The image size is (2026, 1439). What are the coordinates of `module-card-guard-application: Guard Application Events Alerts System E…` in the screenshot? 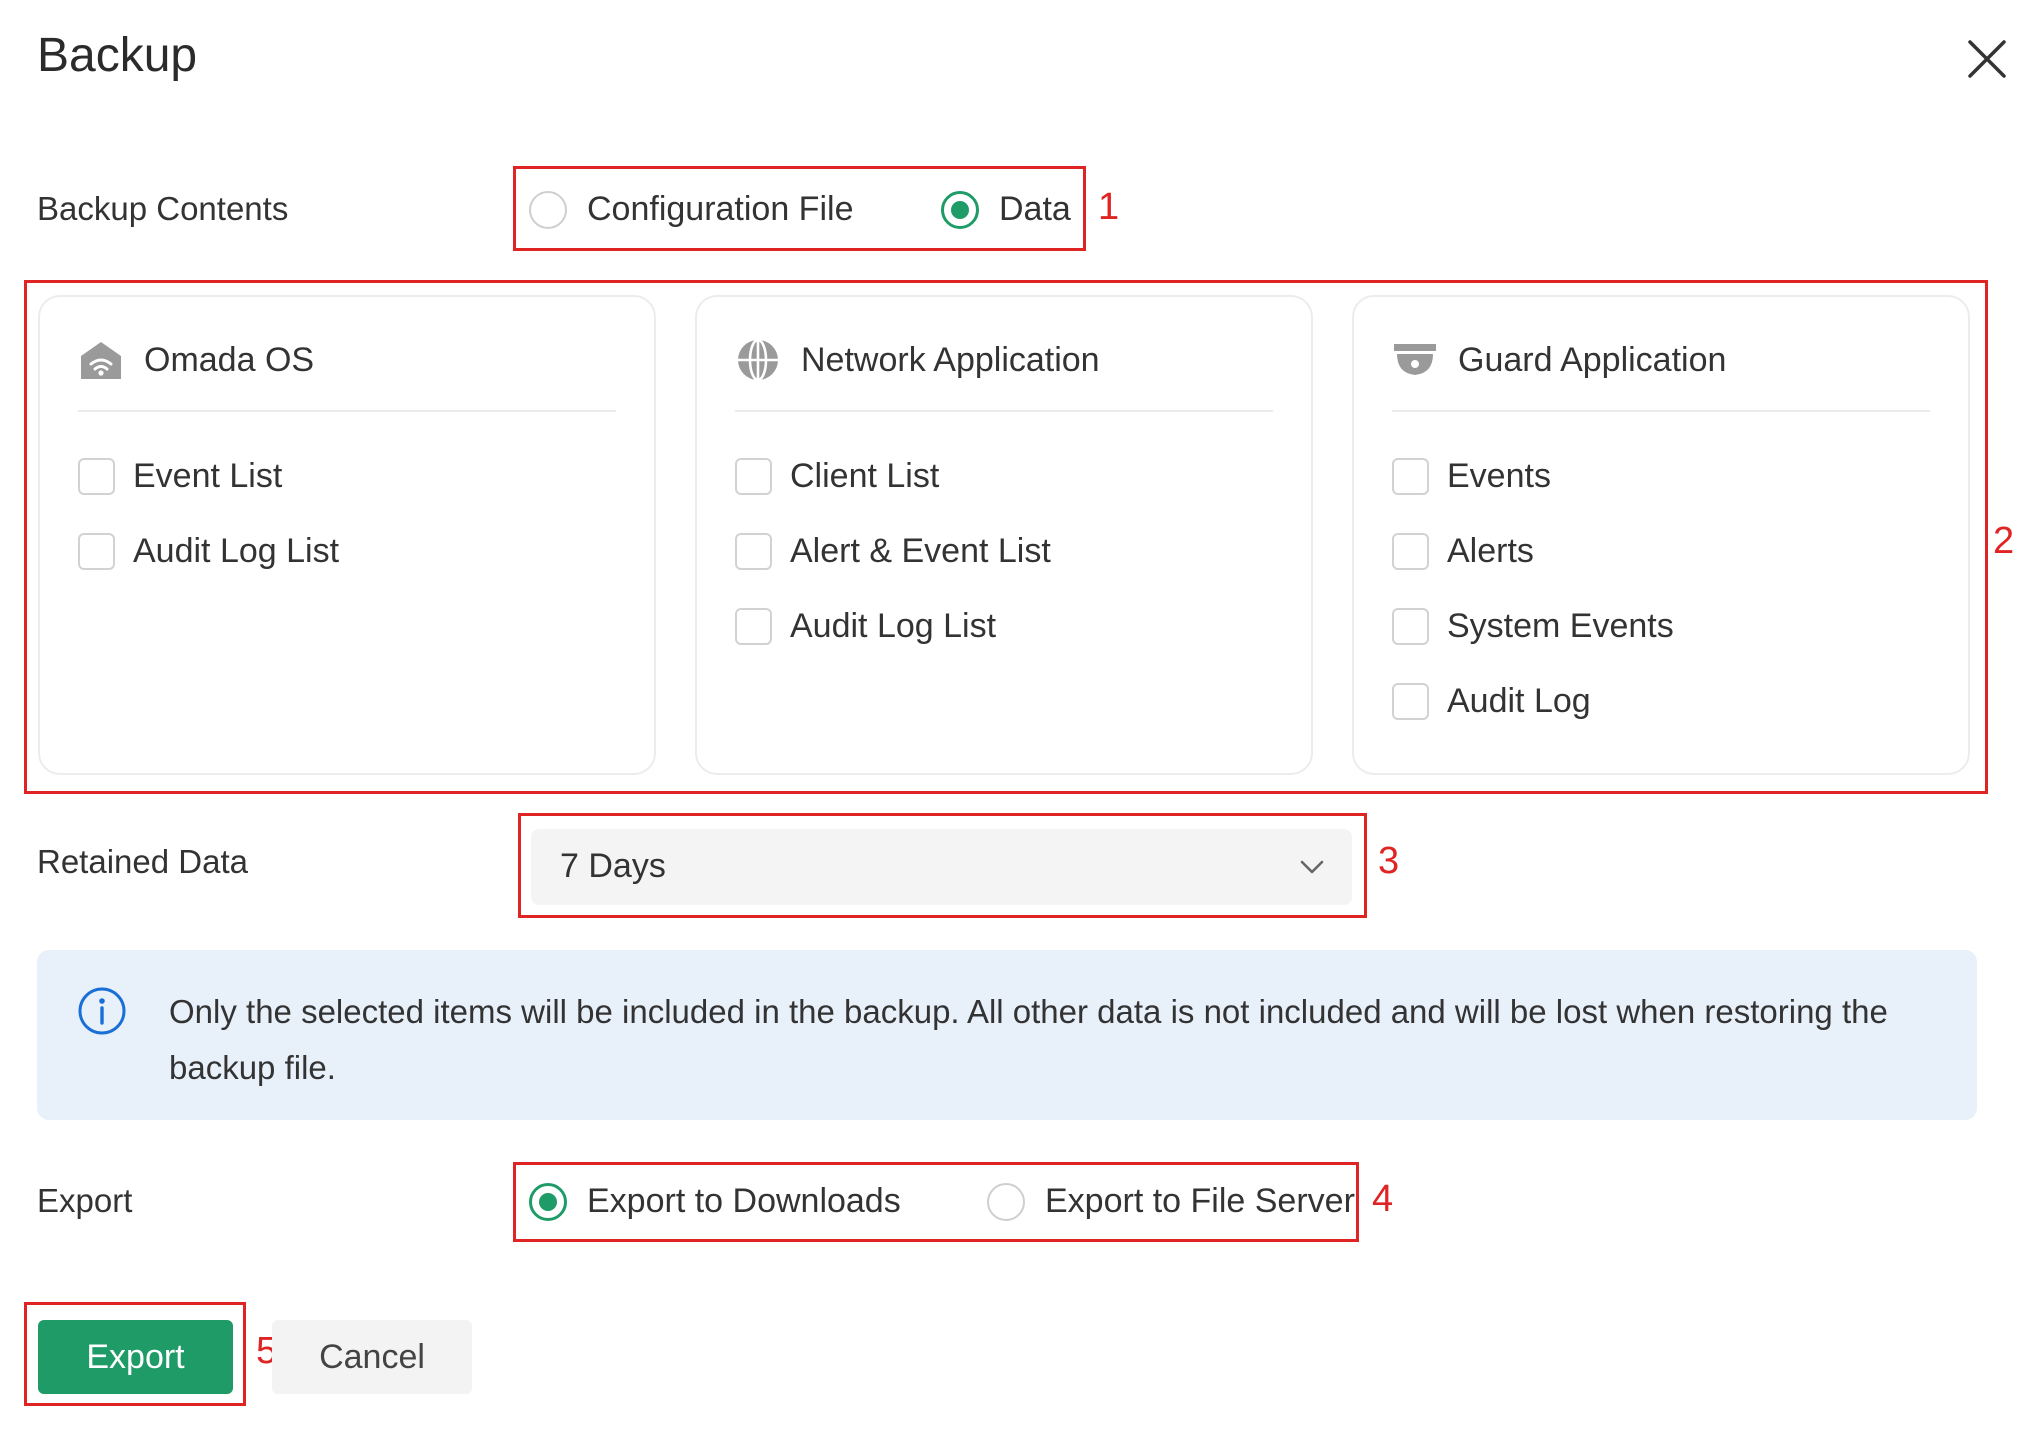 It's located at (1661, 535).